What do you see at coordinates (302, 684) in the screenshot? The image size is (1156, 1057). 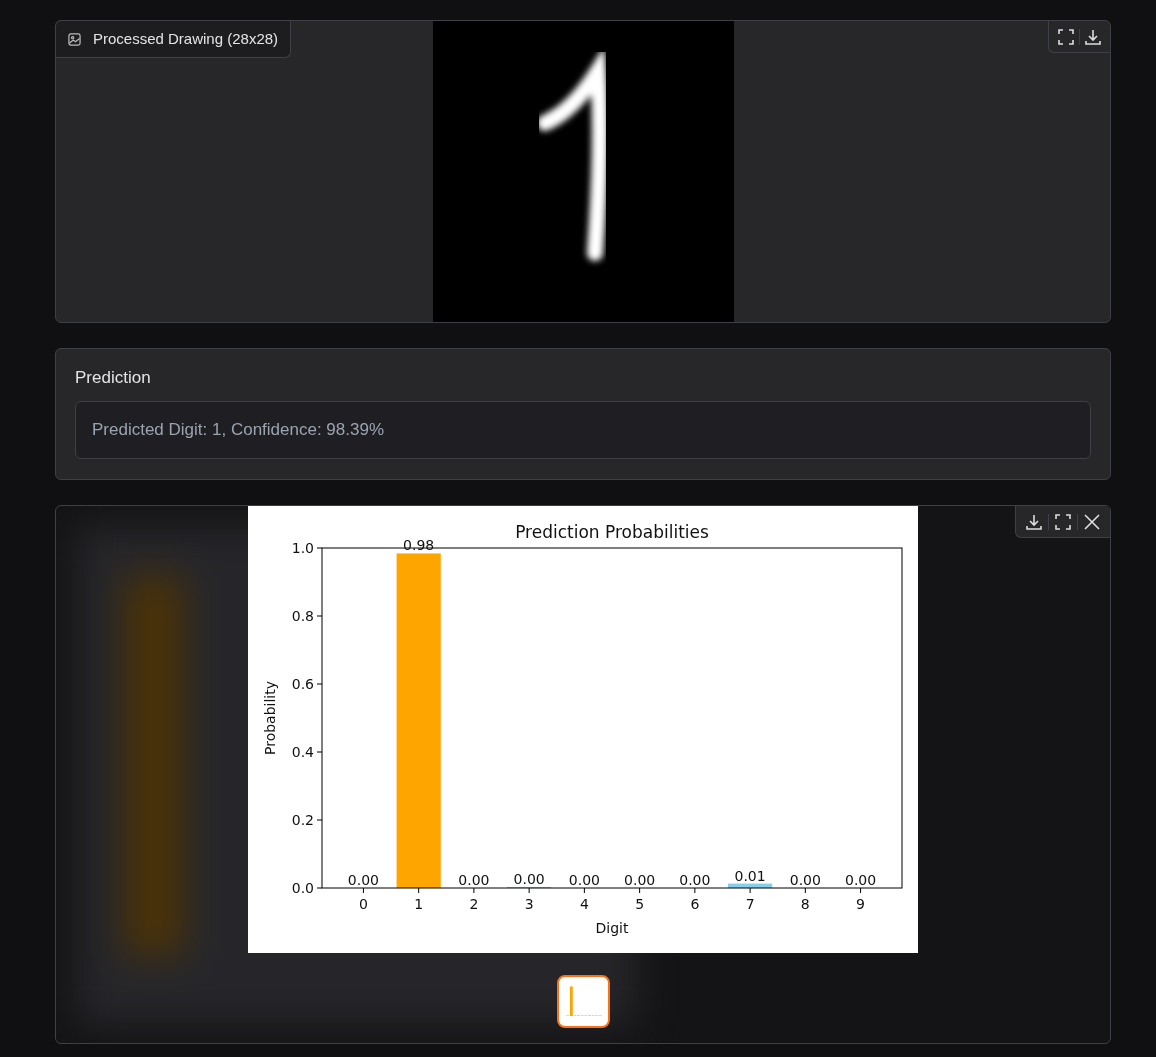 I see `y-tick-label: 0.6` at bounding box center [302, 684].